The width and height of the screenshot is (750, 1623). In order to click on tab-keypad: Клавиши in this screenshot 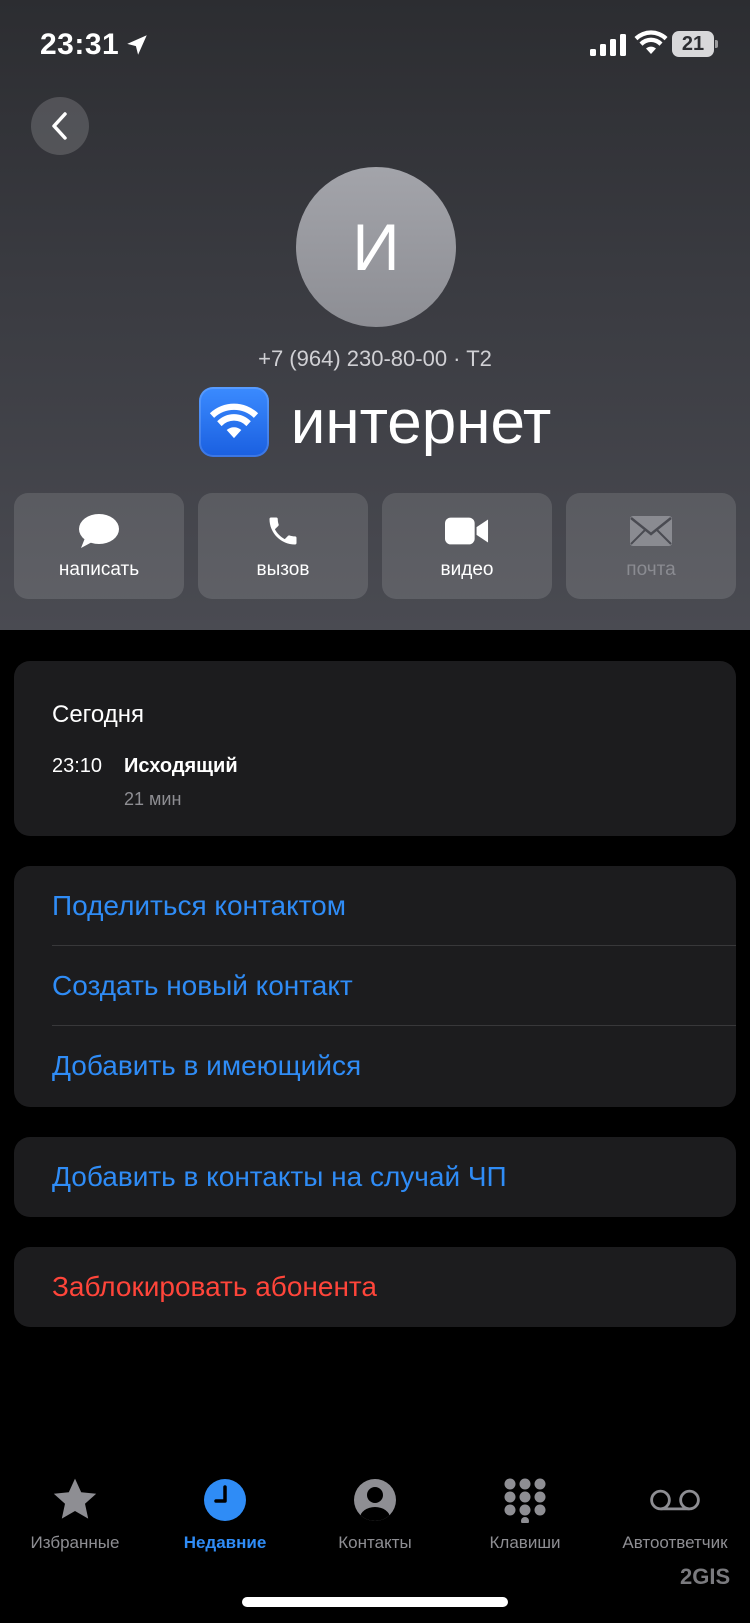, I will do `click(525, 1525)`.